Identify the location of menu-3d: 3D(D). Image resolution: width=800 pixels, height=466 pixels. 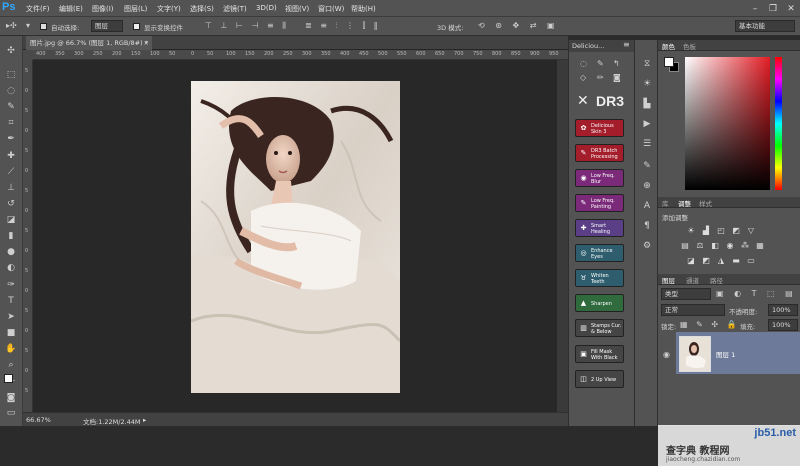
(266, 8).